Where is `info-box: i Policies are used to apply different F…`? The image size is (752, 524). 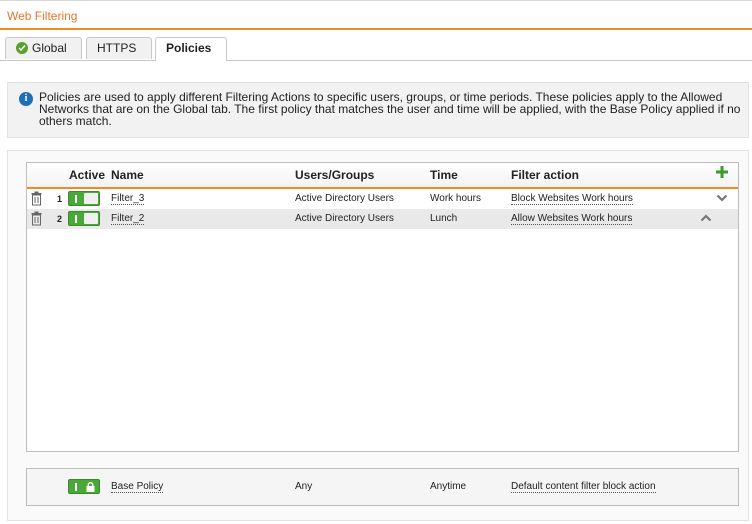
info-box: i Policies are used to apply different F… is located at coordinates (378, 110).